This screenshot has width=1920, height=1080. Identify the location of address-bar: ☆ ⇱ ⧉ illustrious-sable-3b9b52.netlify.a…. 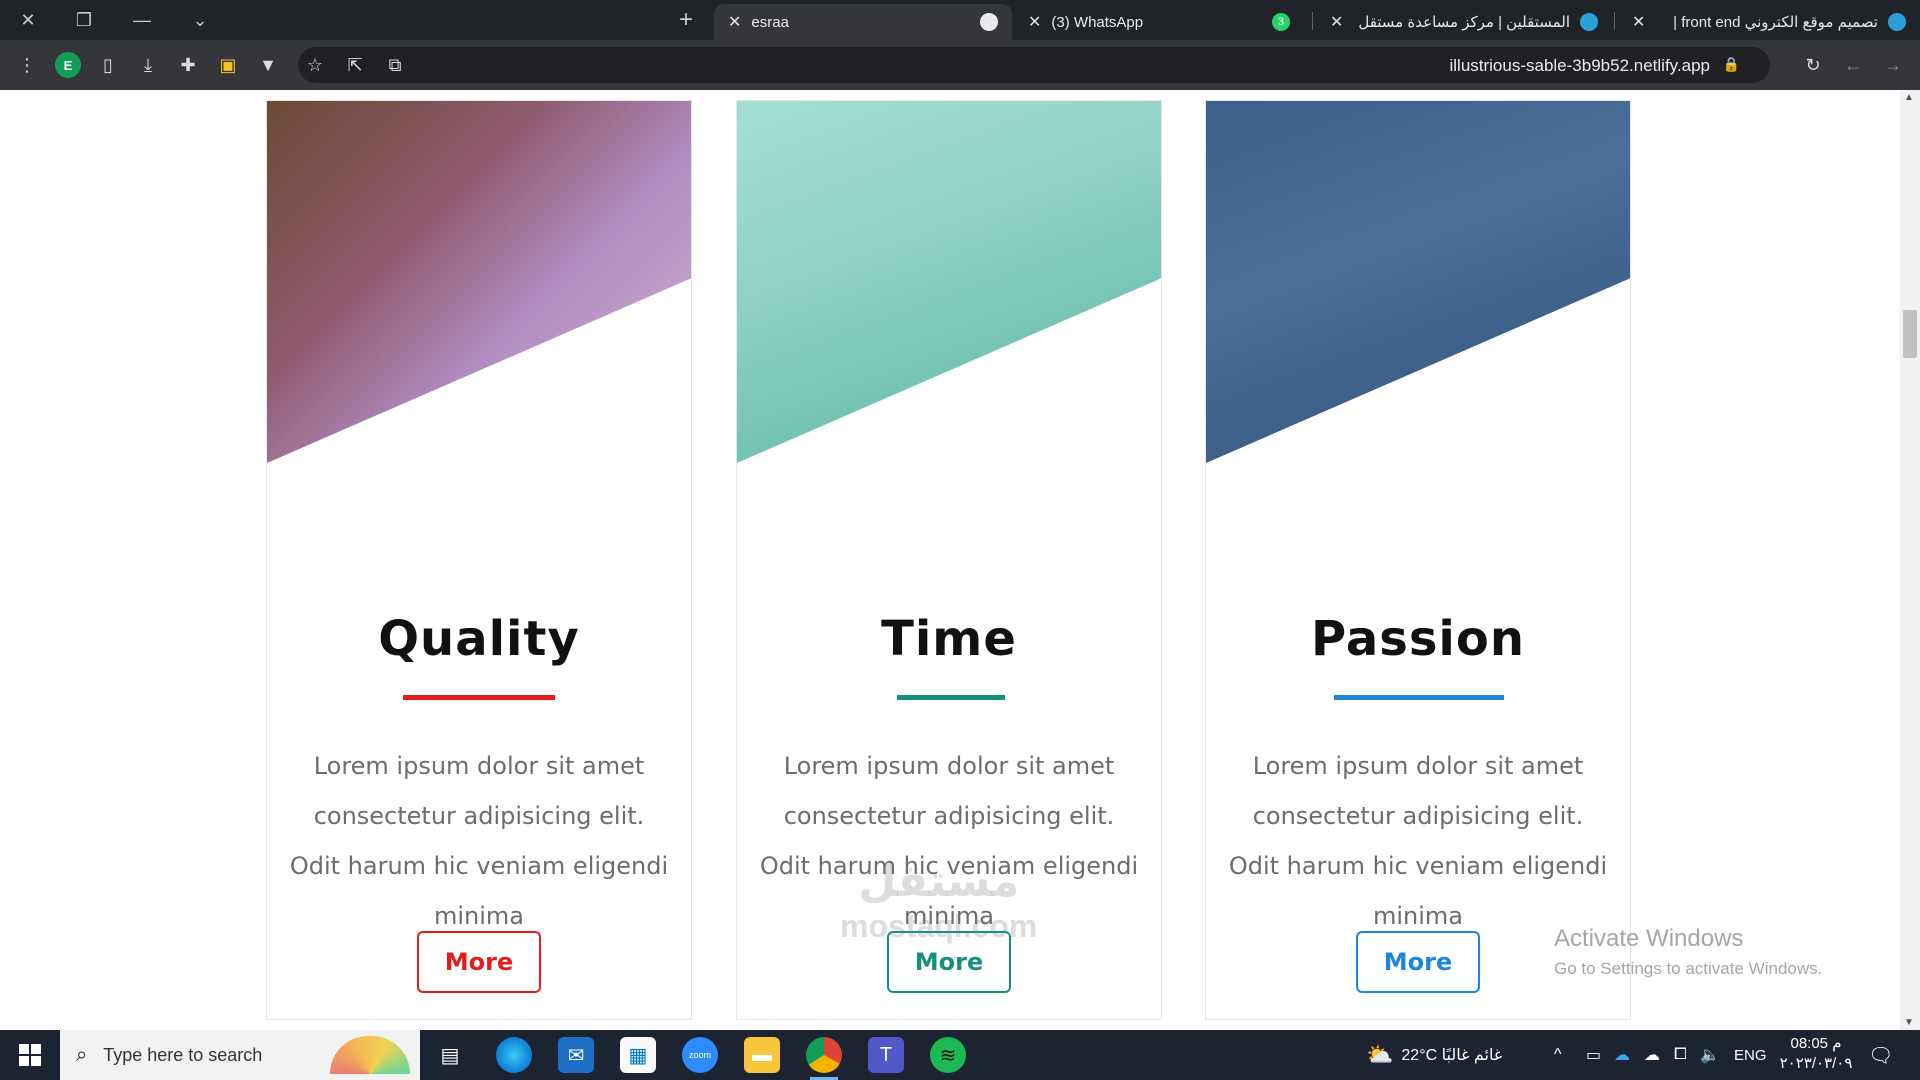
(1034, 65).